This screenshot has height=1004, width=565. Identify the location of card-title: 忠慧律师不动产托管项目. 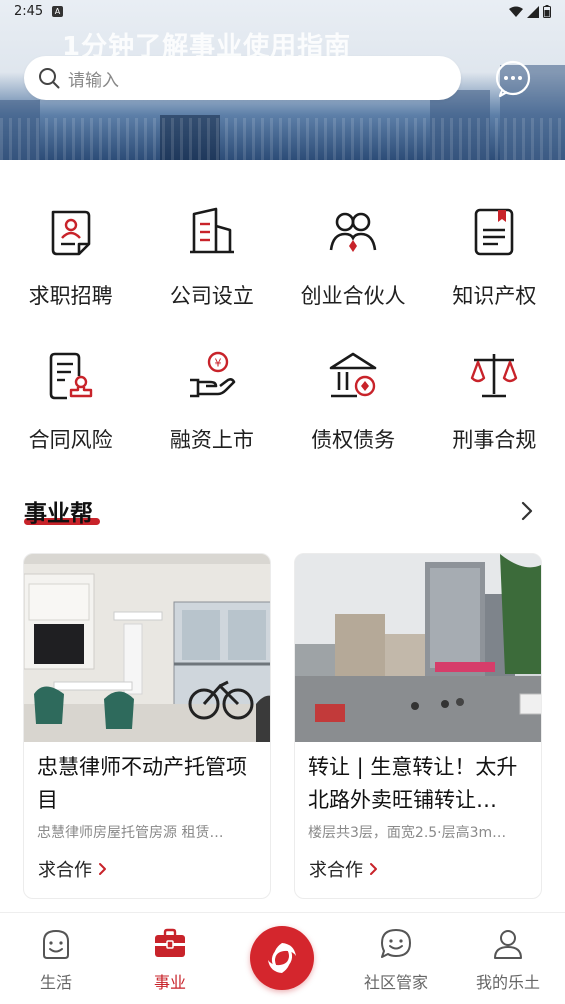
(142, 783).